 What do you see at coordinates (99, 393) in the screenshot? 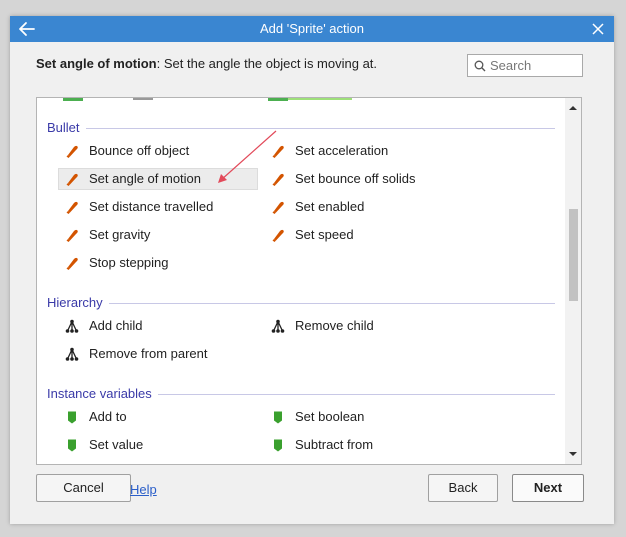
I see `section-header: Instance variables` at bounding box center [99, 393].